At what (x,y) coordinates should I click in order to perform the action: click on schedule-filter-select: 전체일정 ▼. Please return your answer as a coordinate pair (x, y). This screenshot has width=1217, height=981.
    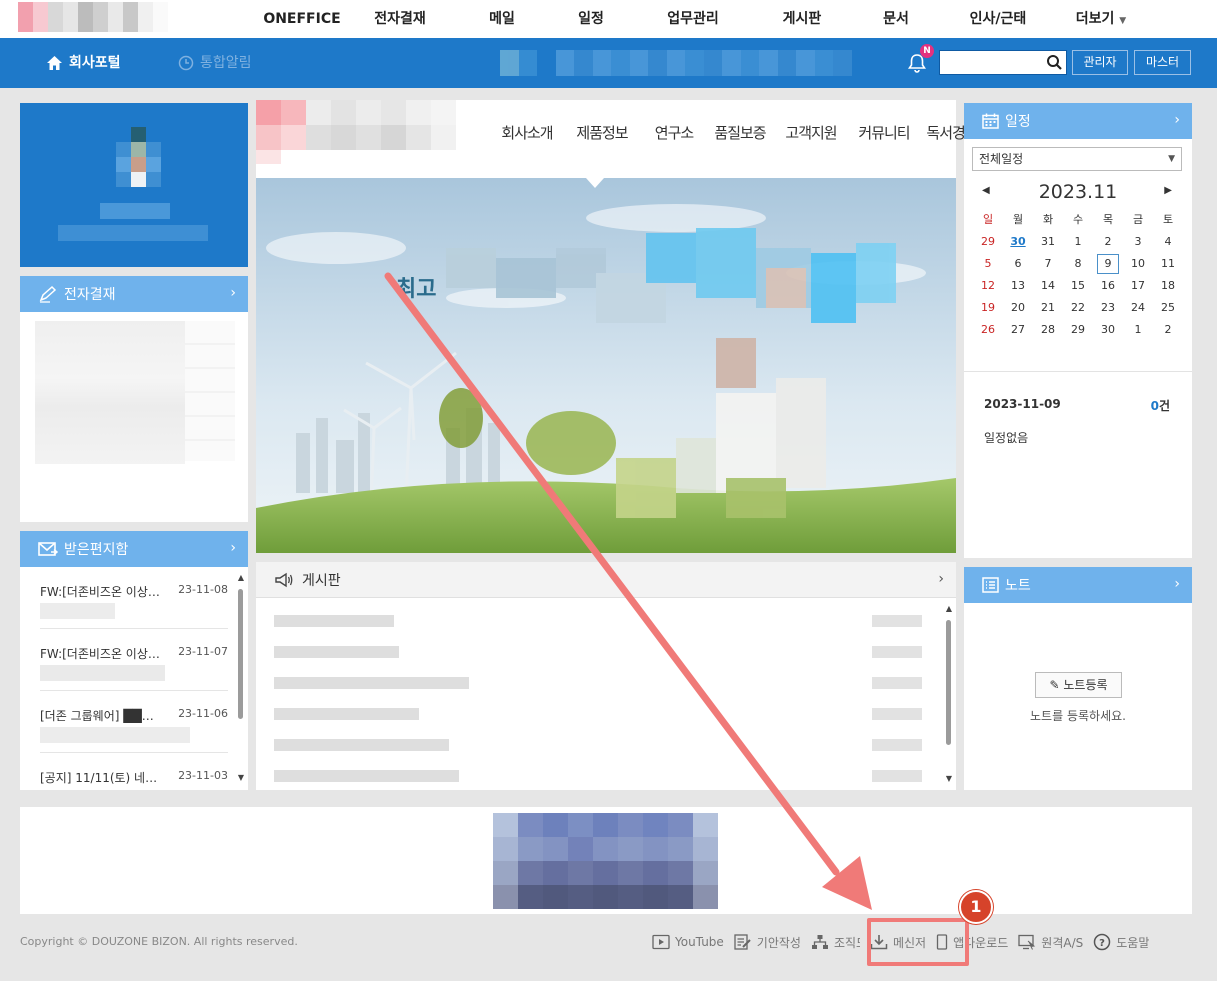
    Looking at the image, I should click on (1077, 159).